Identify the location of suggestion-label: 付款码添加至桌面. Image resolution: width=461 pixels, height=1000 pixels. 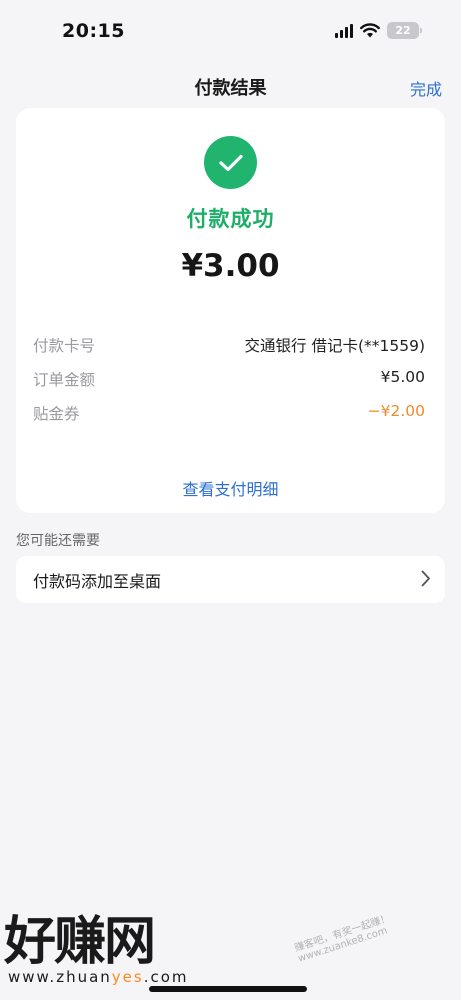
(97, 581).